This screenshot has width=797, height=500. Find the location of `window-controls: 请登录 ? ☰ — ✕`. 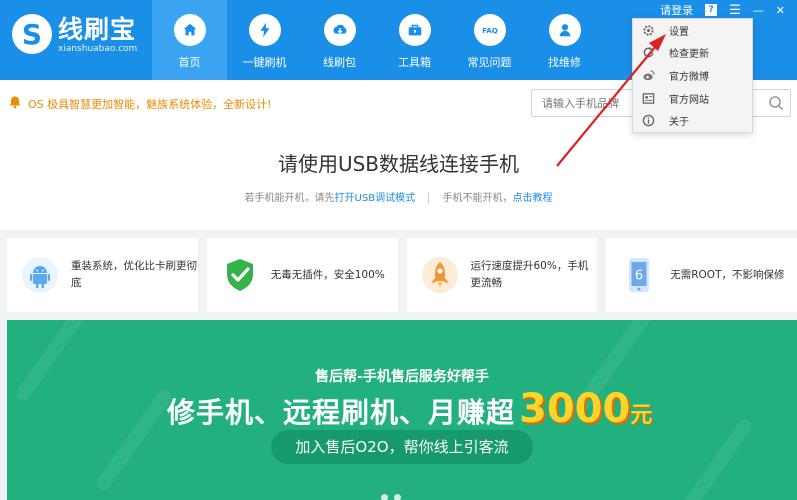

window-controls: 请登录 ? ☰ — ✕ is located at coordinates (722, 10).